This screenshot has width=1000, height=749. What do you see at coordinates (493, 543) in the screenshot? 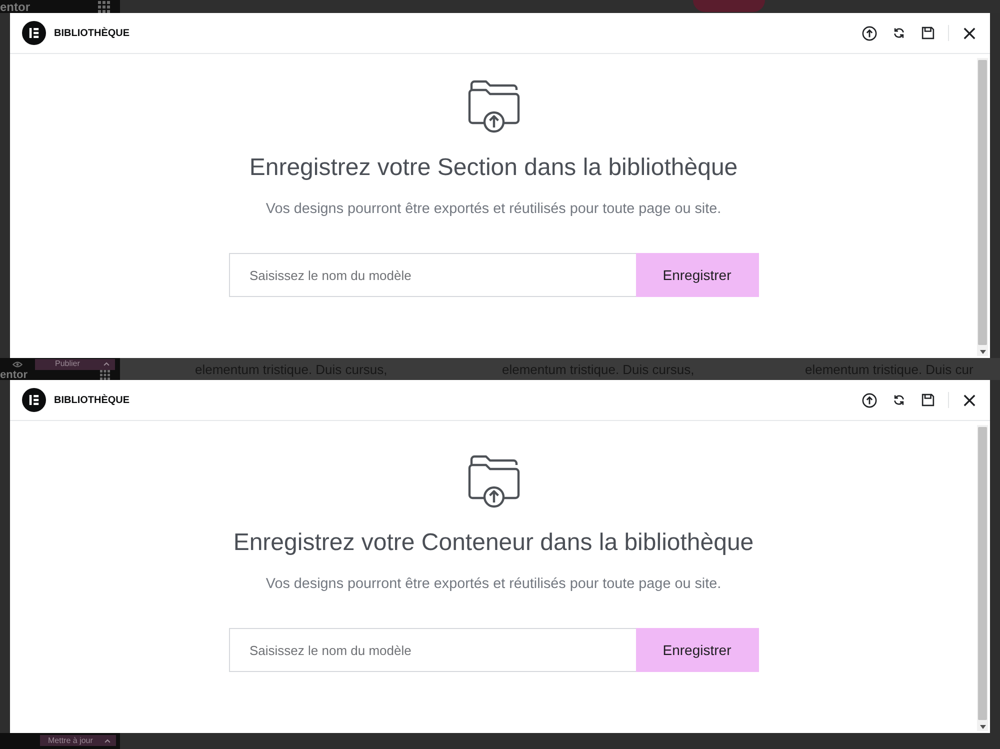
I see `dialog-heading: Enregistrez votre Conteneur dans la bibliothèque` at bounding box center [493, 543].